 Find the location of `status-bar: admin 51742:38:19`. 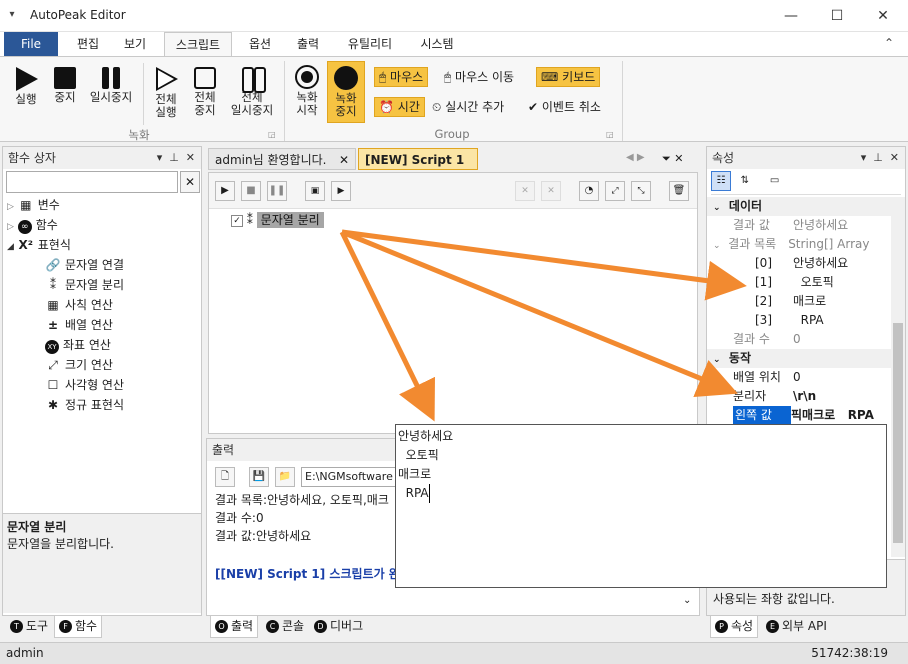

status-bar: admin 51742:38:19 is located at coordinates (454, 653).